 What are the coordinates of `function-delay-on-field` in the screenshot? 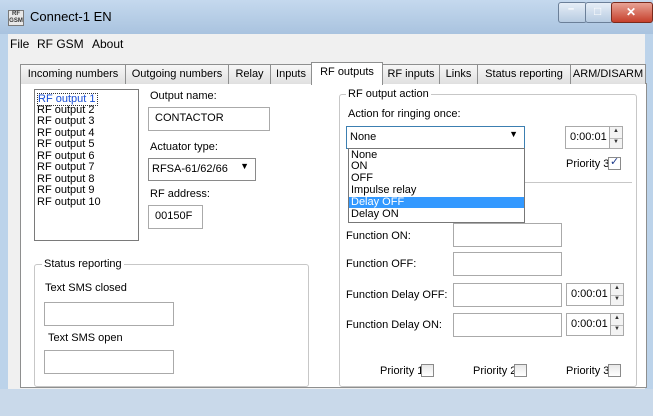 It's located at (507, 325).